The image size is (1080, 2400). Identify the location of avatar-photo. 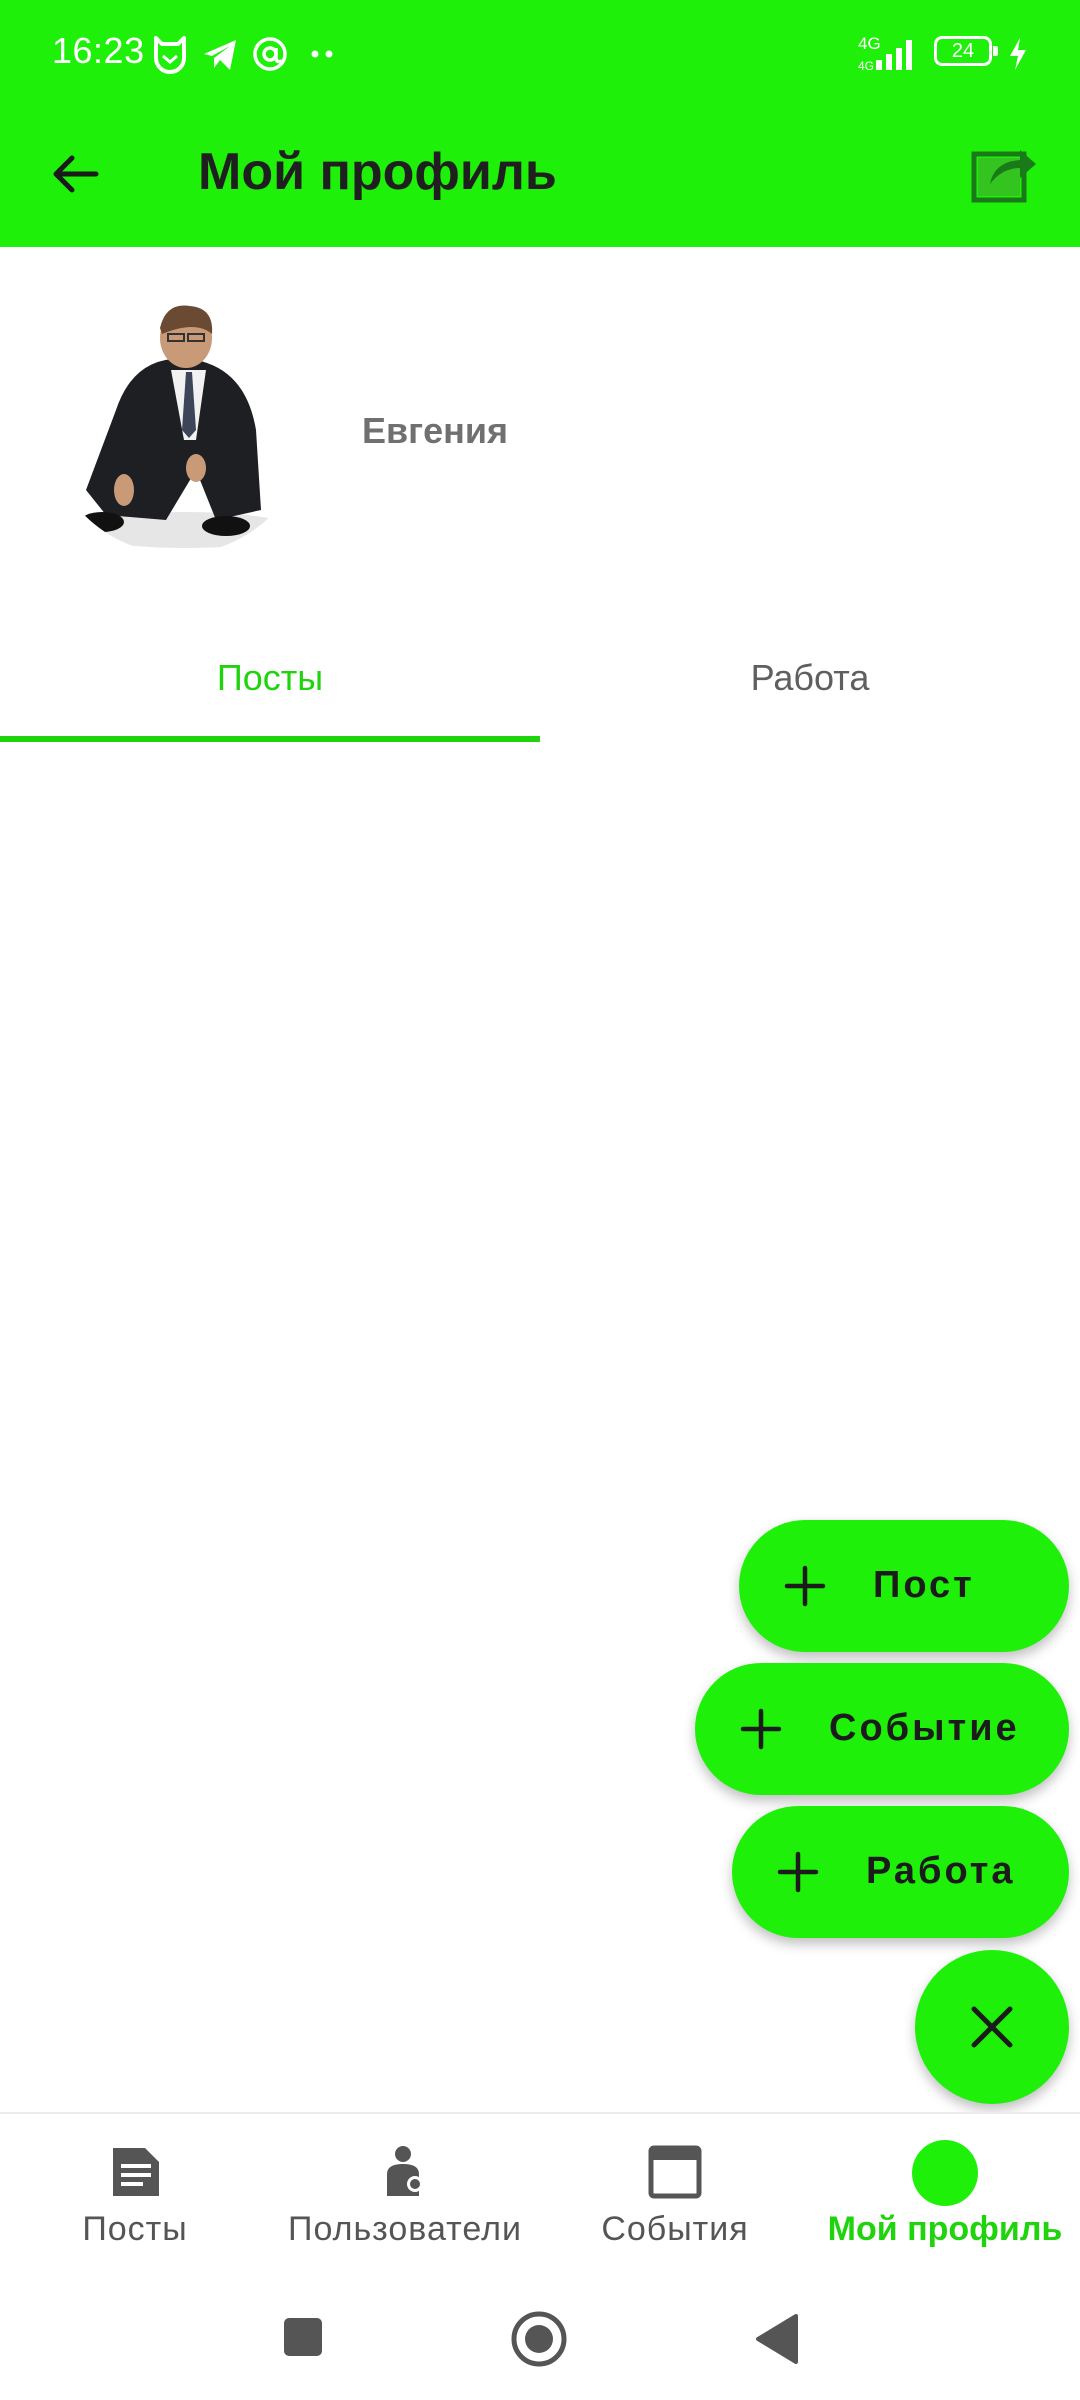
(178, 422).